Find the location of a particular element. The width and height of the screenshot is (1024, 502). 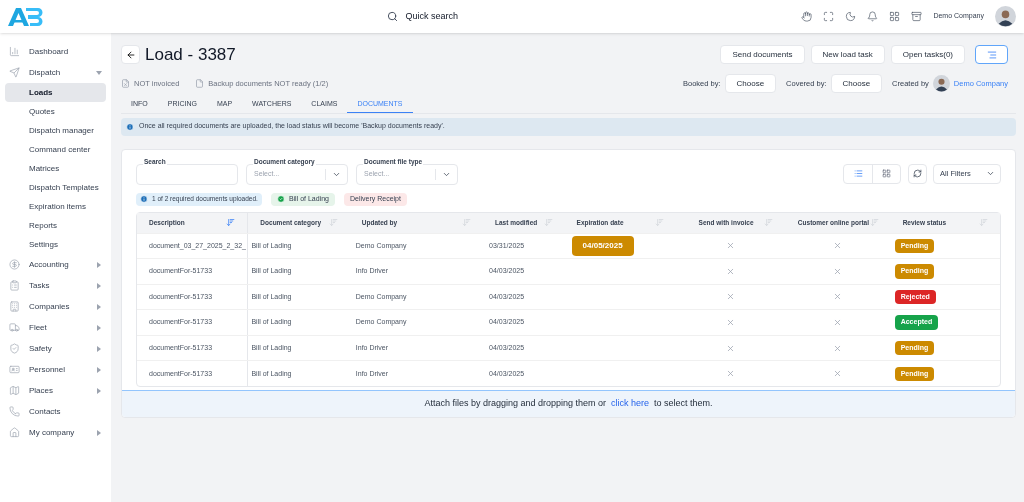

quick-search: Quick search is located at coordinates (422, 16).